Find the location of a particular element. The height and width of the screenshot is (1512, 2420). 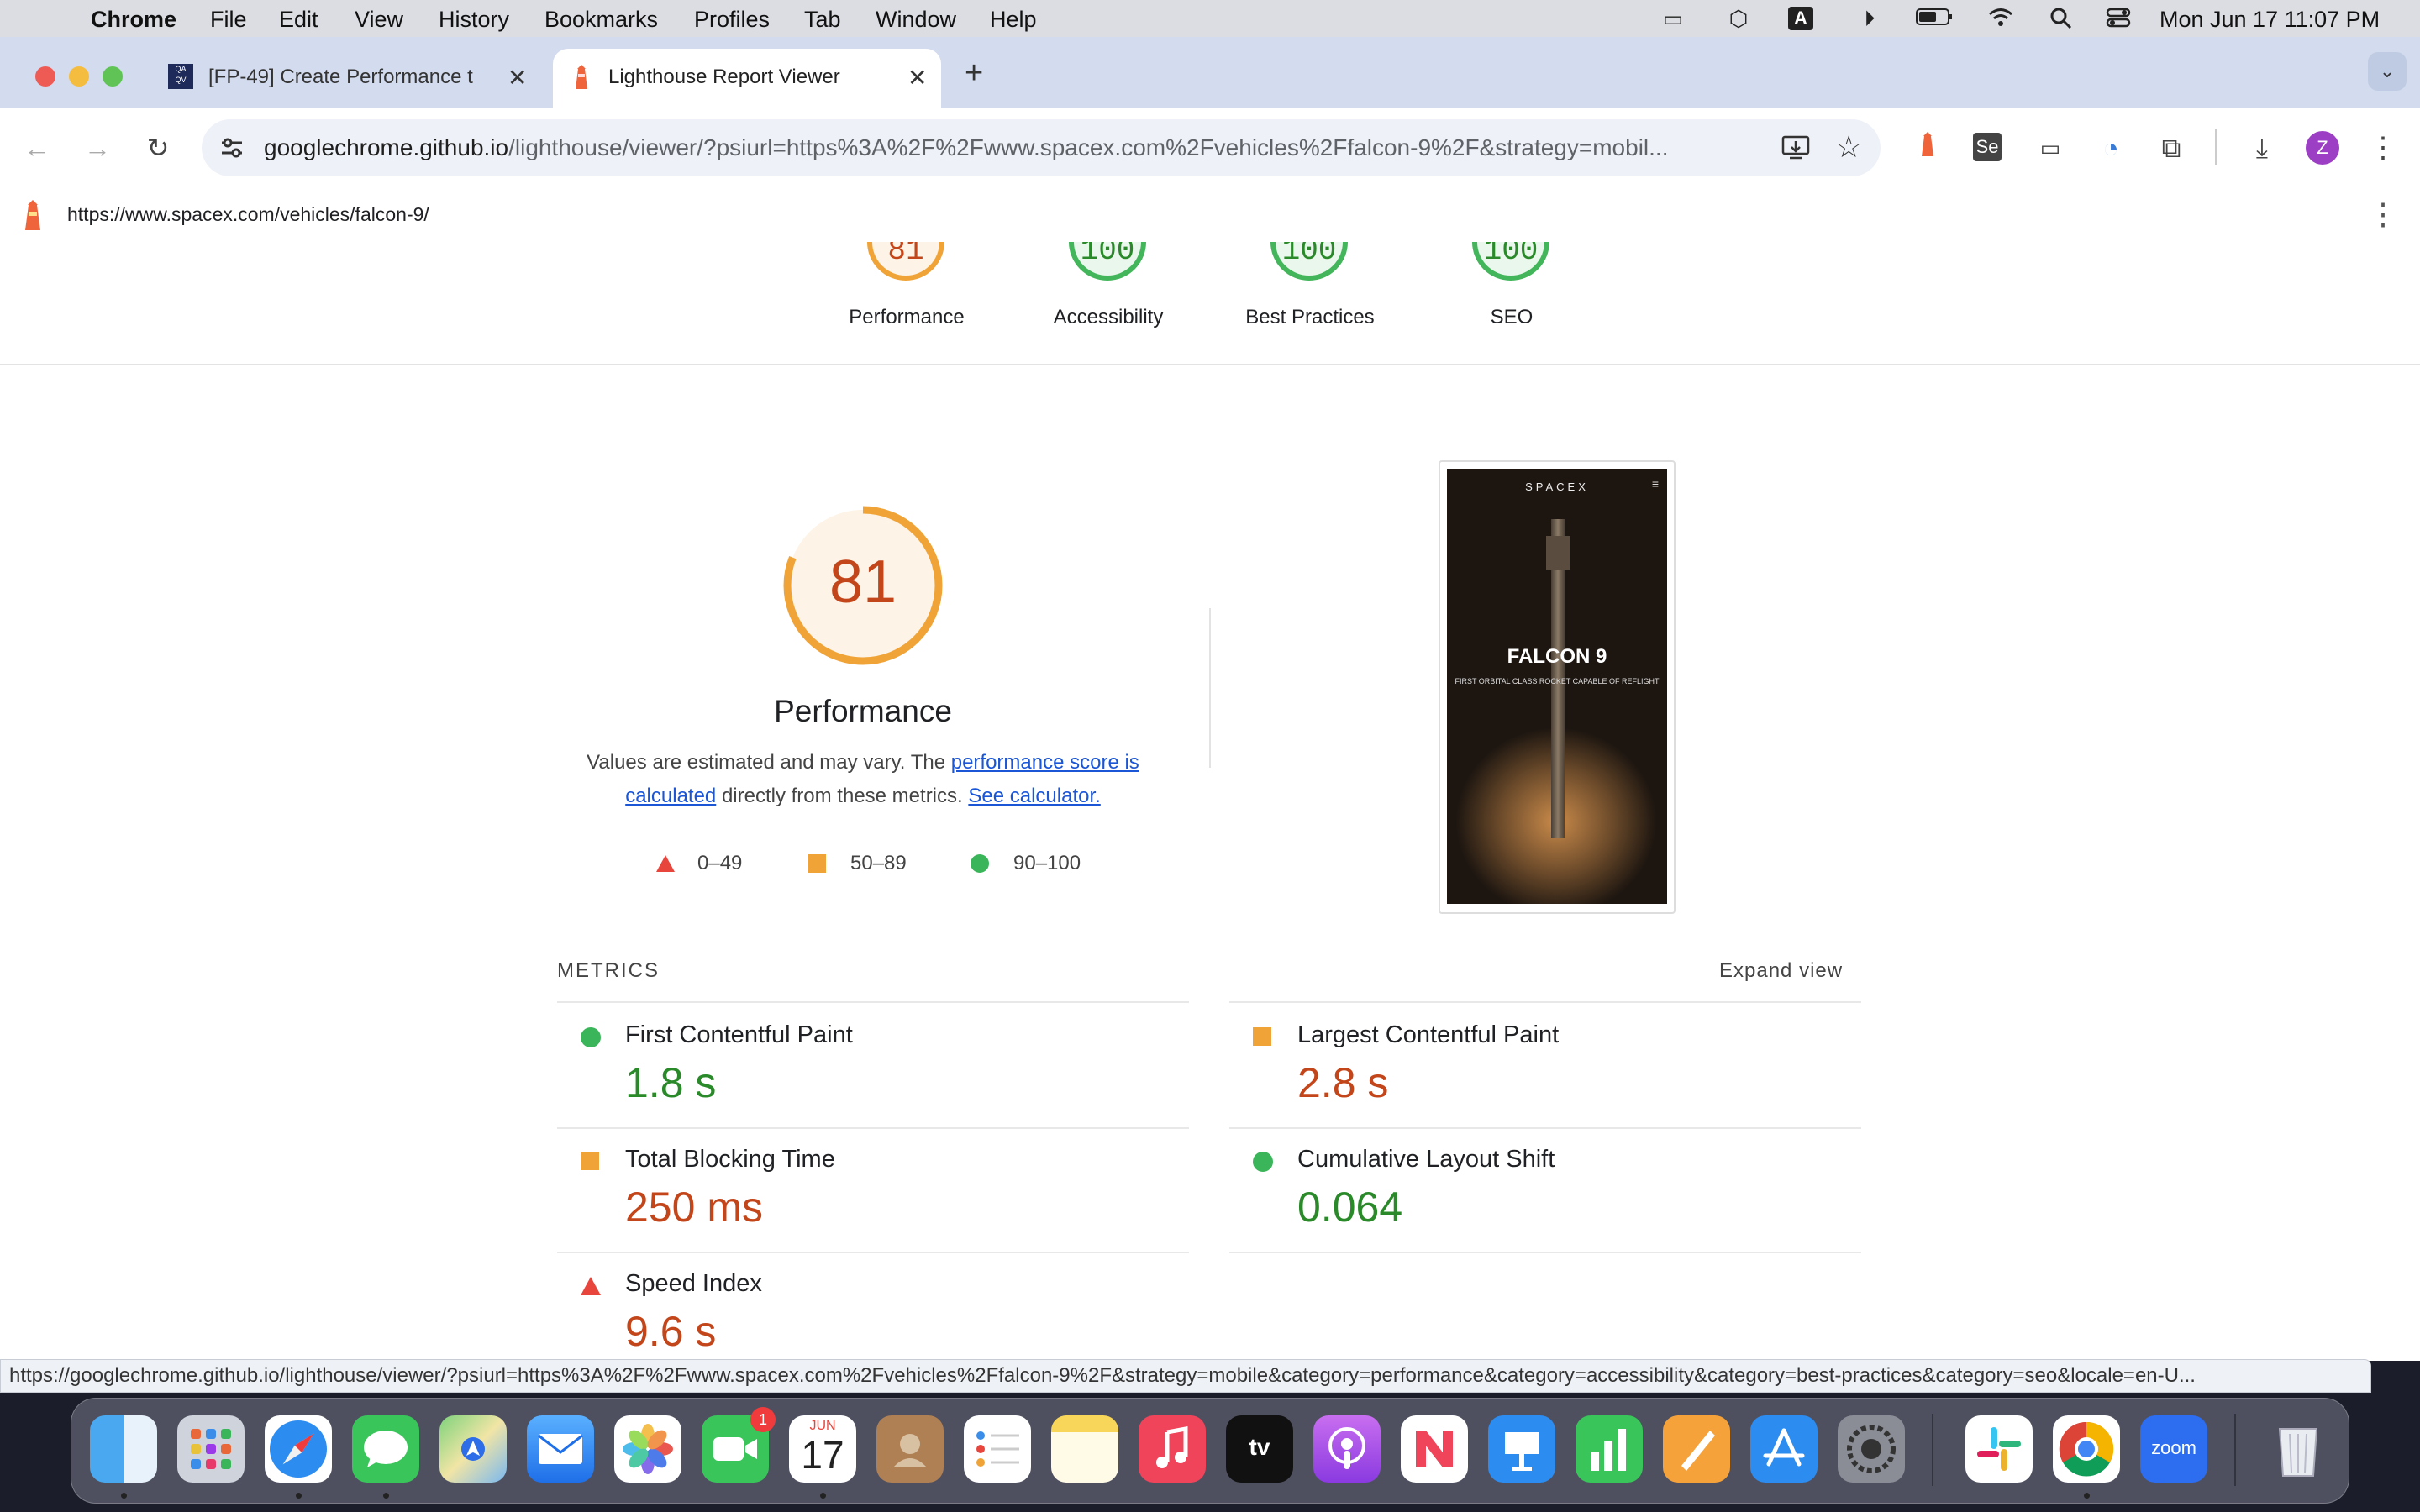

window-close-button is located at coordinates (45, 76).